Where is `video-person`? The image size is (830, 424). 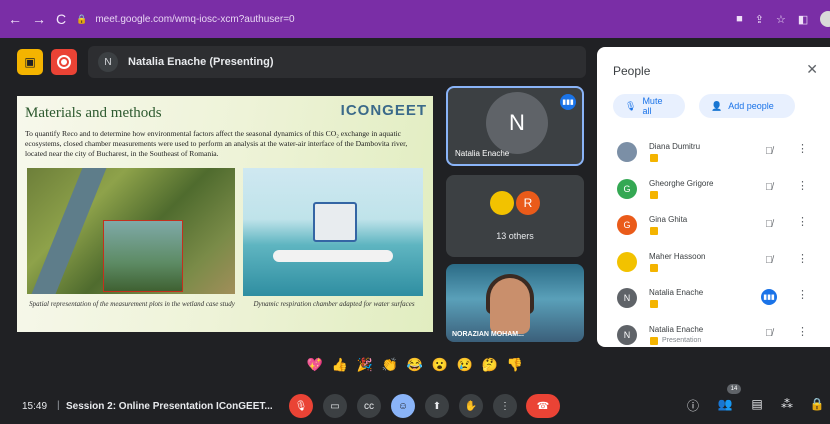 video-person is located at coordinates (510, 306).